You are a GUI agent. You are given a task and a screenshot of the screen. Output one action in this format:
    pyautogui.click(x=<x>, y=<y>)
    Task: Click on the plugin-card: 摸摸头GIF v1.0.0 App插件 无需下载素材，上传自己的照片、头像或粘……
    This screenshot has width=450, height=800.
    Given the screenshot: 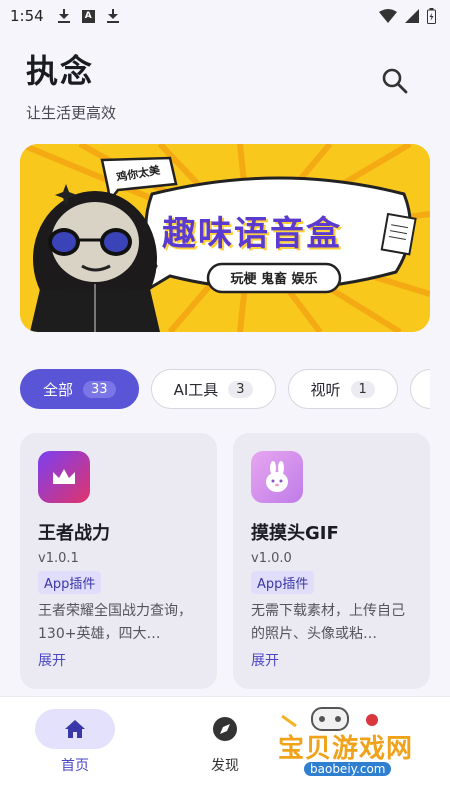 What is the action you would take?
    pyautogui.click(x=331, y=561)
    